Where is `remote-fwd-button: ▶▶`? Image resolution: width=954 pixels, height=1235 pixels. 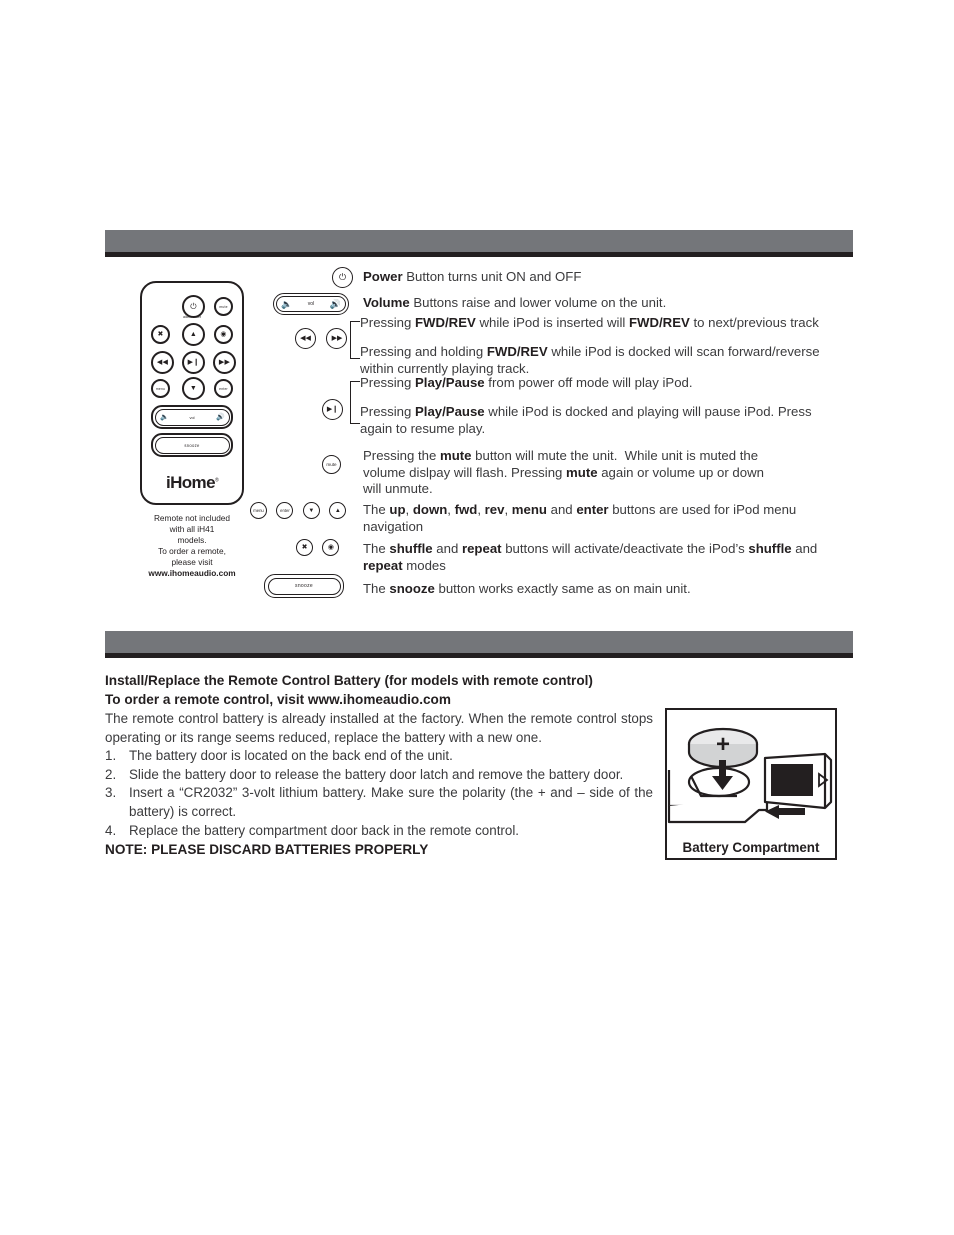
remote-fwd-button: ▶▶ is located at coordinates (224, 362).